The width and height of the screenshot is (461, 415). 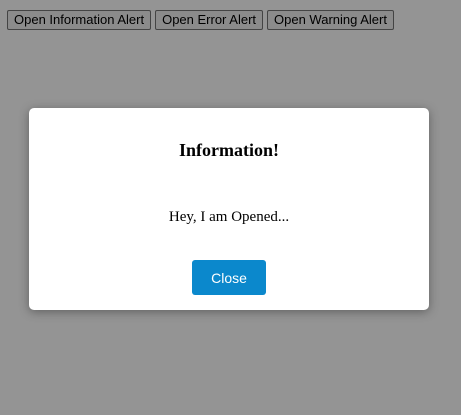 What do you see at coordinates (229, 150) in the screenshot?
I see `dialog-title: Information!` at bounding box center [229, 150].